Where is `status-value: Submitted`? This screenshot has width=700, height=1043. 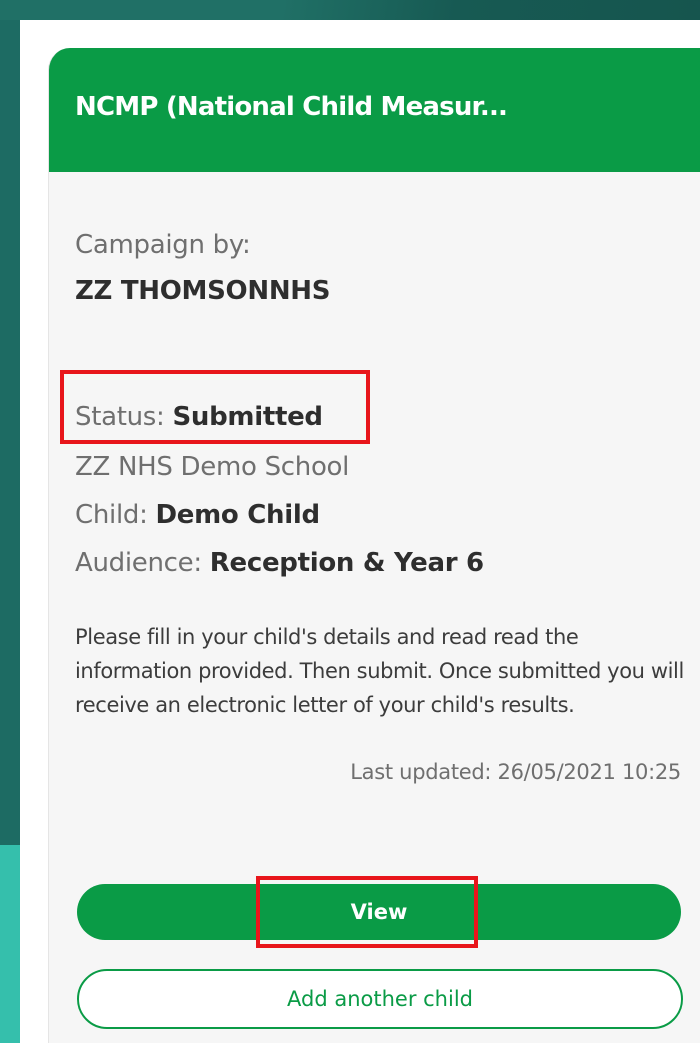 status-value: Submitted is located at coordinates (247, 417).